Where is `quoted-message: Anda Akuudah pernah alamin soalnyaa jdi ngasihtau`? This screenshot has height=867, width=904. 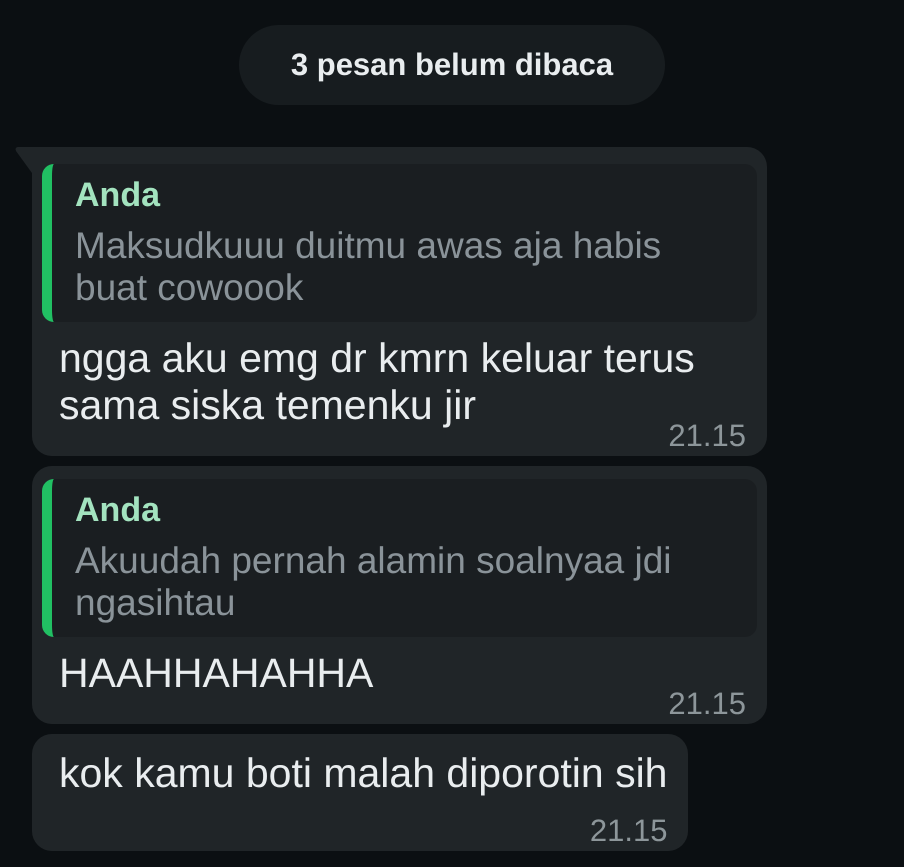
quoted-message: Anda Akuudah pernah alamin soalnyaa jdi ngasihtau is located at coordinates (399, 558).